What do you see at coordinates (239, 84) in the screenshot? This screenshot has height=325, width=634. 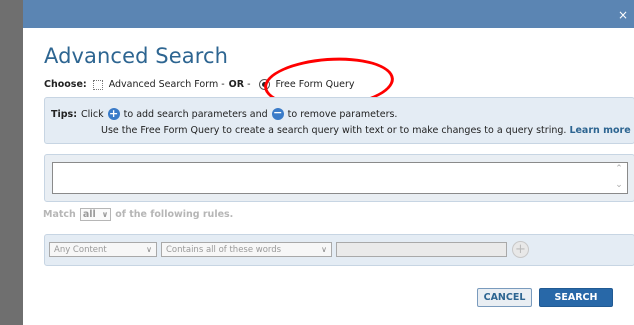 I see `or-separator: OR -` at bounding box center [239, 84].